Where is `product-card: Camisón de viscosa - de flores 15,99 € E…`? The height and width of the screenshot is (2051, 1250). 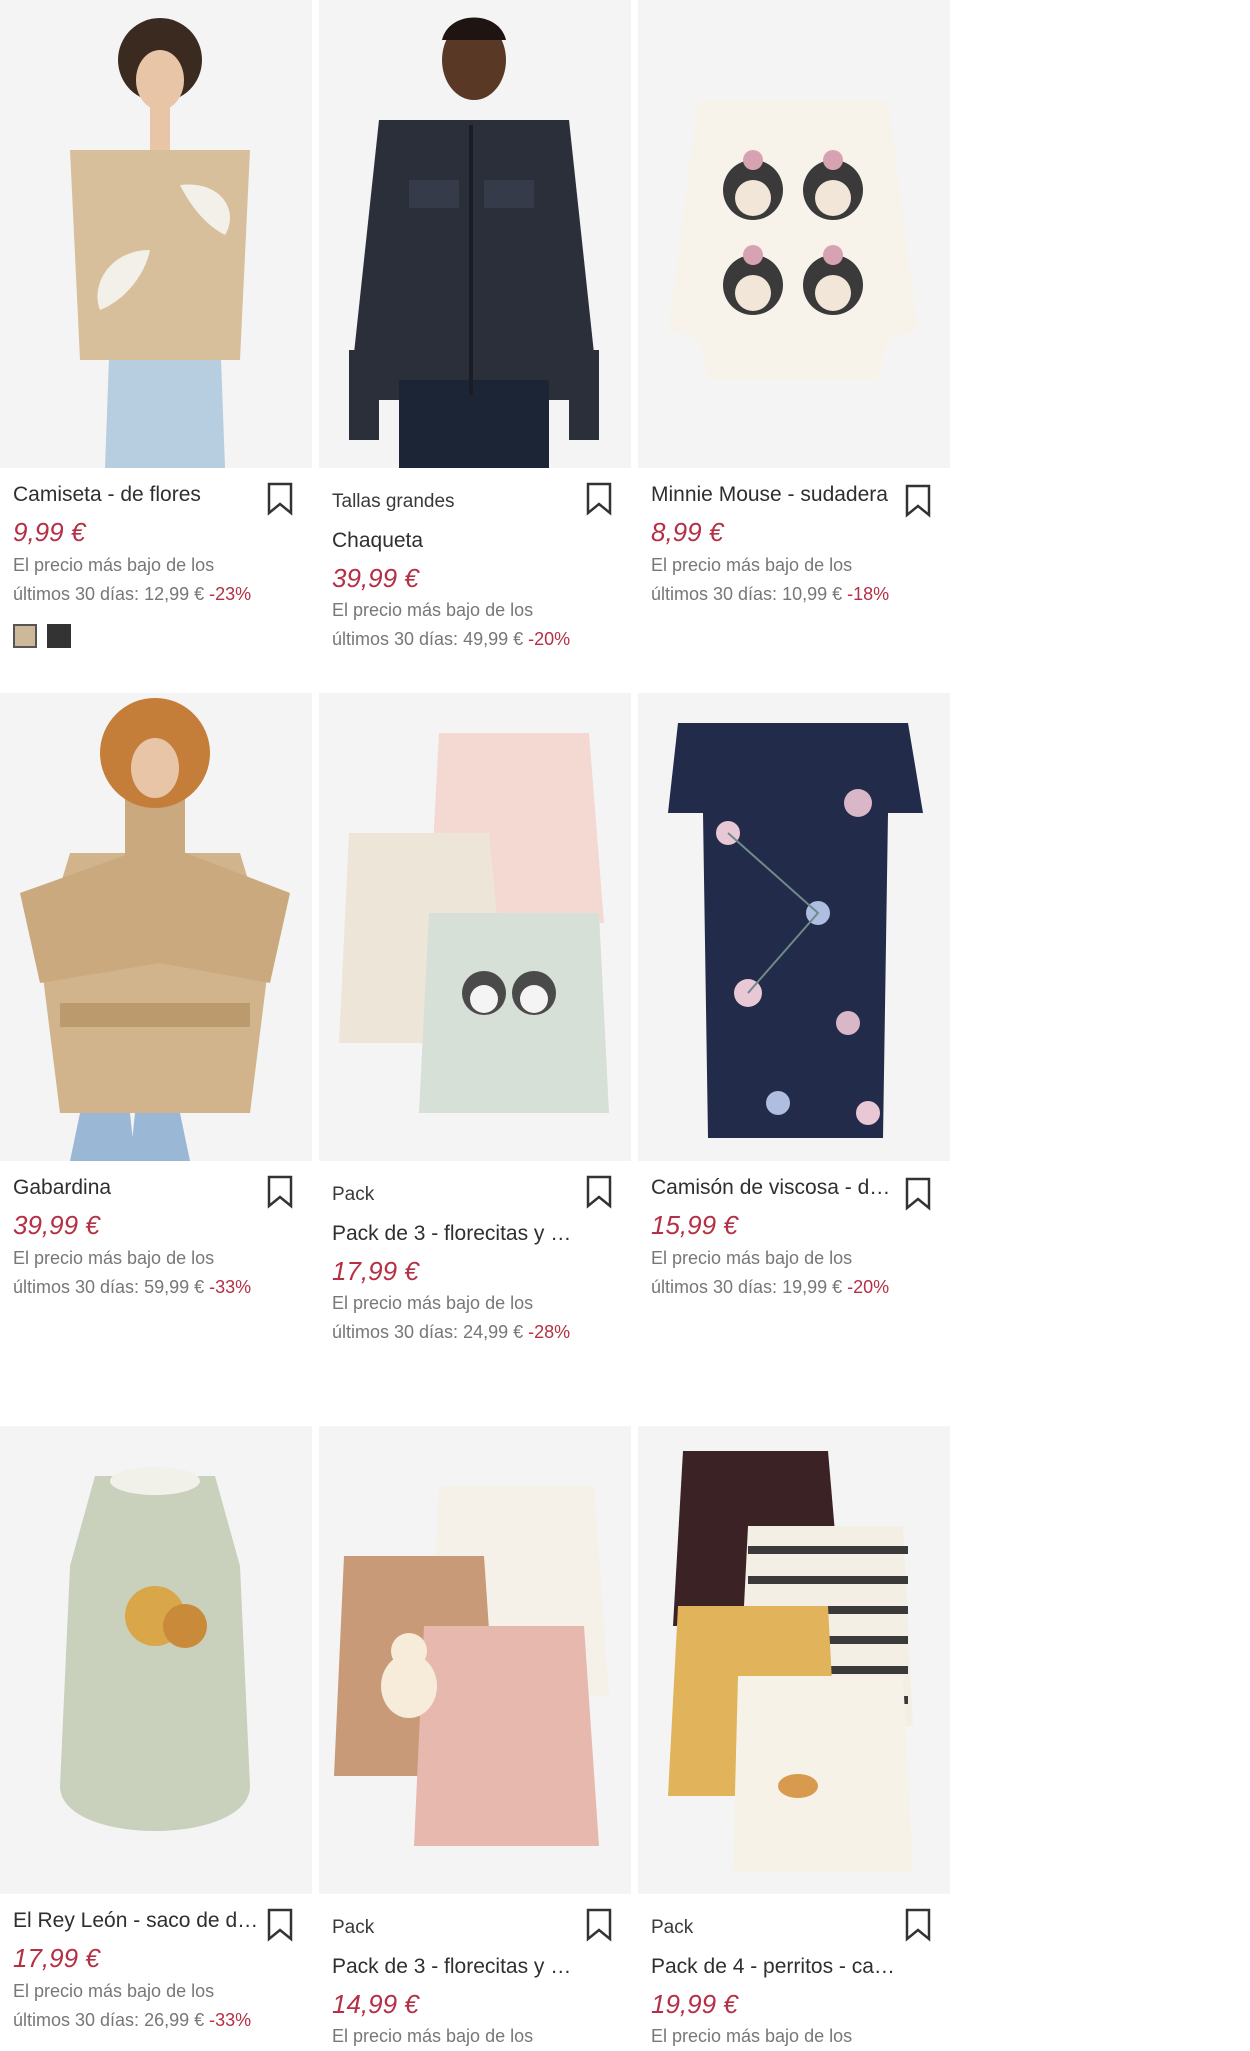
product-card: Camisón de viscosa - de flores 15,99 € E… is located at coordinates (794, 1043).